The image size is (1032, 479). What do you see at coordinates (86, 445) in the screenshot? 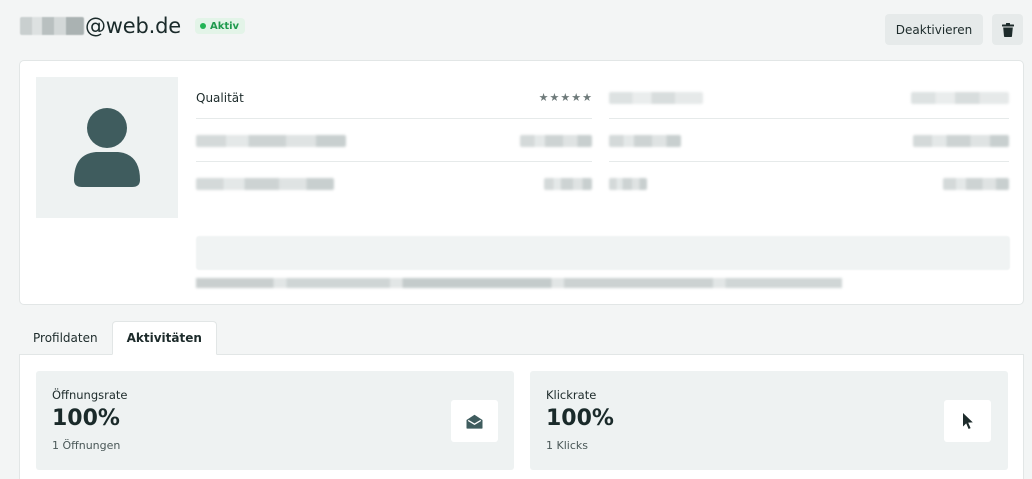
I see `open-count: 1 Öffnungen` at bounding box center [86, 445].